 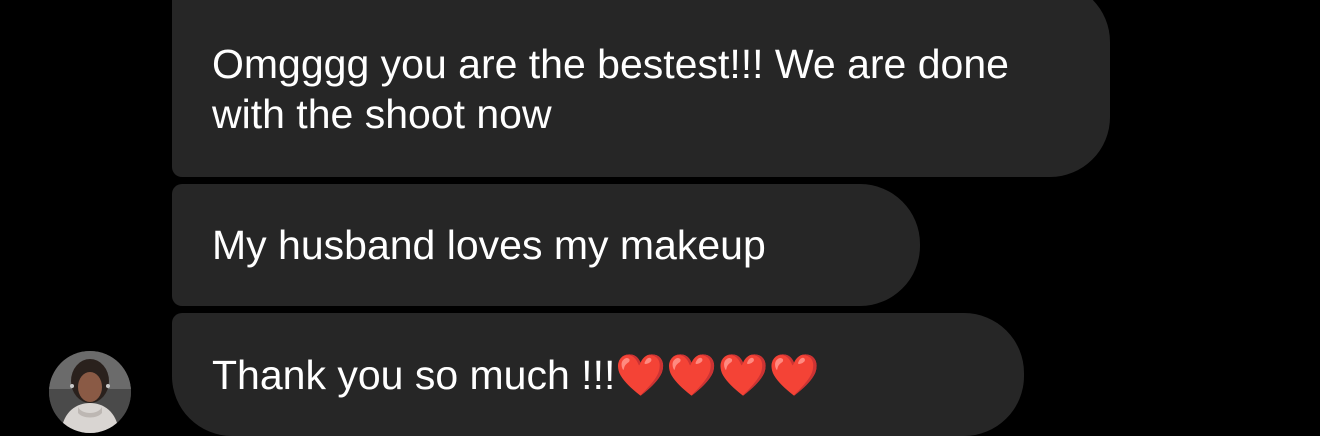 What do you see at coordinates (516, 374) in the screenshot?
I see `message-text: Thank you so much !!!❤️❤️❤️❤️` at bounding box center [516, 374].